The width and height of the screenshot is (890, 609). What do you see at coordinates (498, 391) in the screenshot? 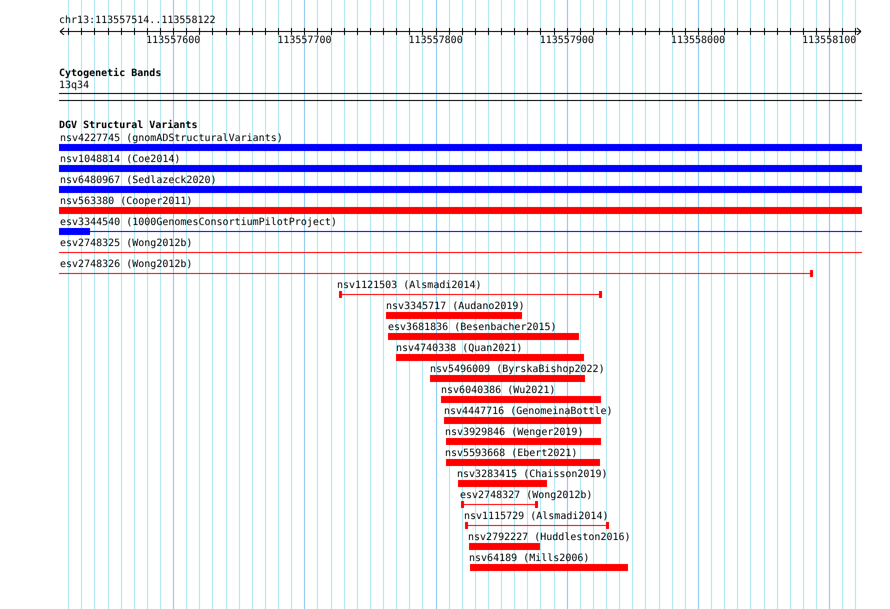
I see `feature-label: nsv6040386 (Wu2021)` at bounding box center [498, 391].